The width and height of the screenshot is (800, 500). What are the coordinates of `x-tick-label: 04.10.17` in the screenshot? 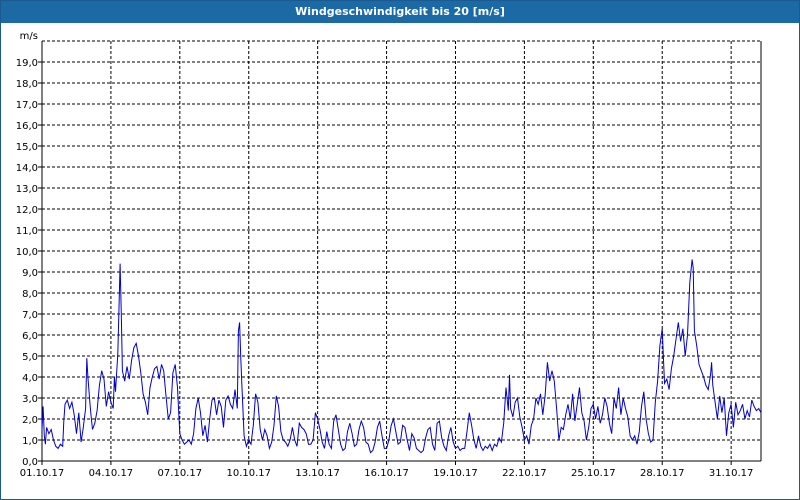 It's located at (111, 473).